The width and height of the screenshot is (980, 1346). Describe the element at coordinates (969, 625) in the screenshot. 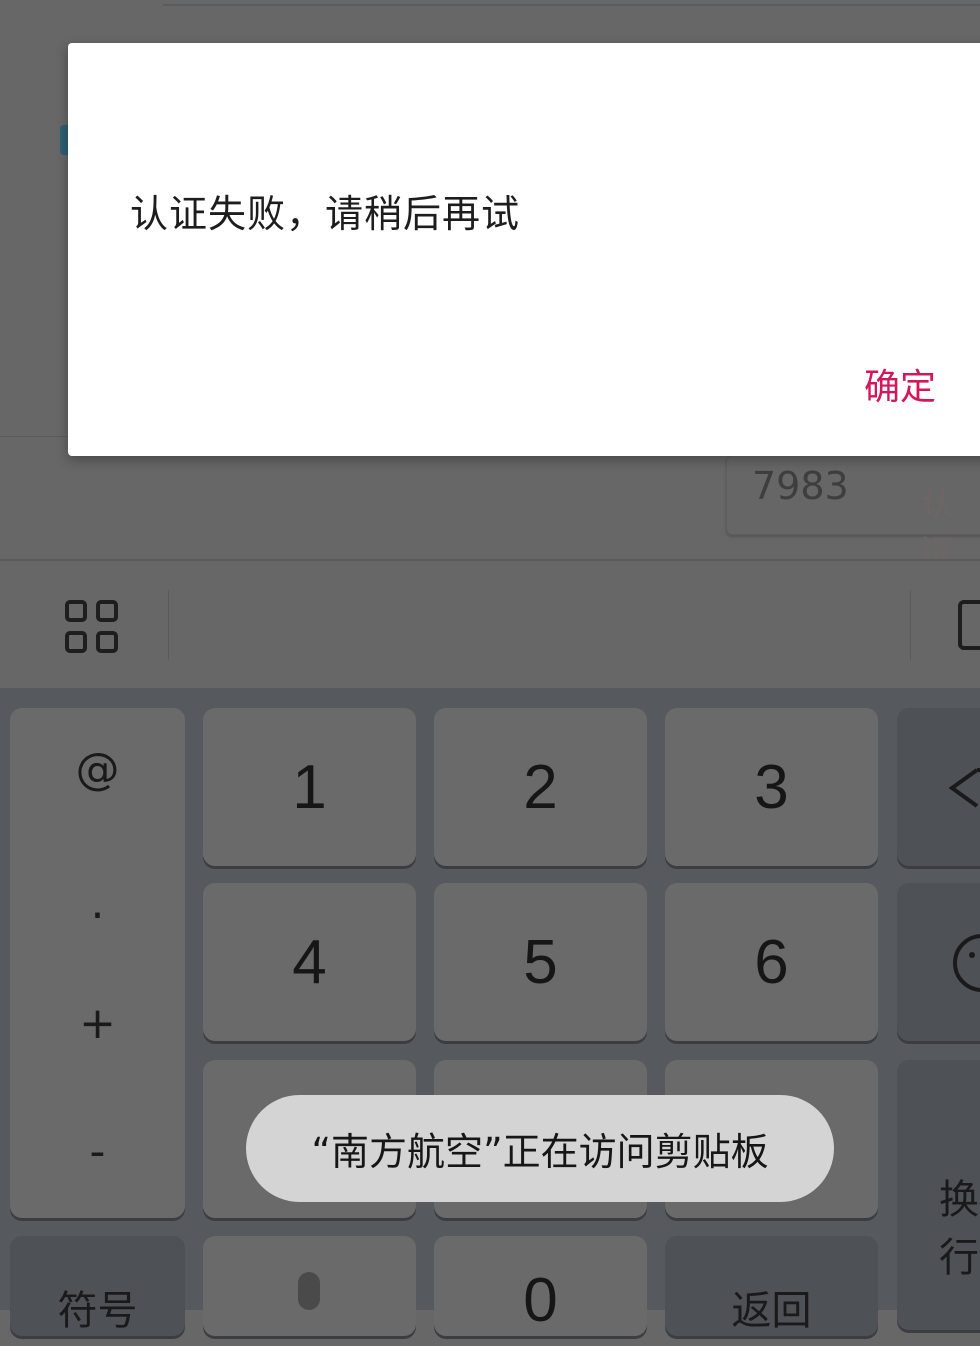

I see `keyboard-hide-icon` at that location.